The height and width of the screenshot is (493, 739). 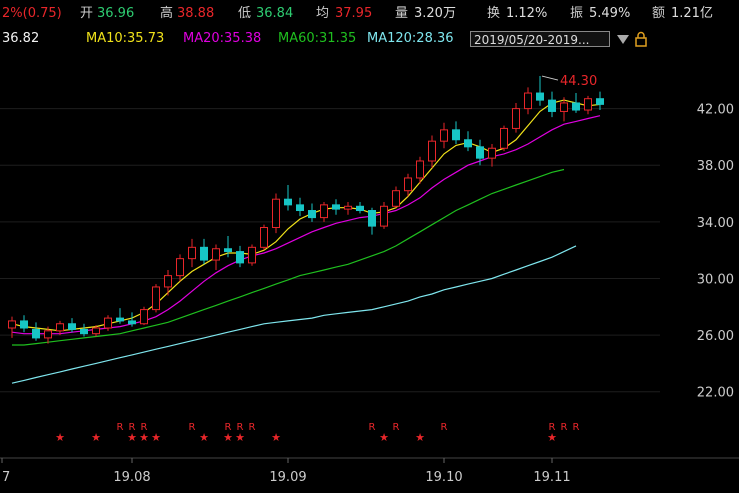 What do you see at coordinates (32, 13) in the screenshot?
I see `price-change: 2%(0.75)` at bounding box center [32, 13].